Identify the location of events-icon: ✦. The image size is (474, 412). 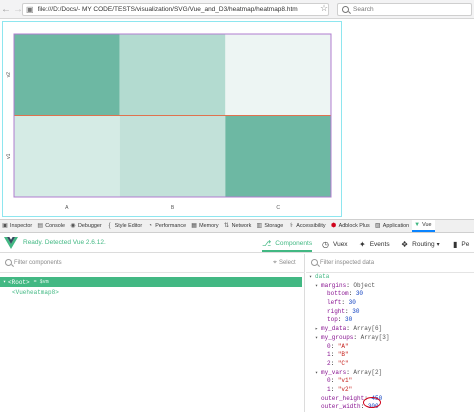
(362, 244).